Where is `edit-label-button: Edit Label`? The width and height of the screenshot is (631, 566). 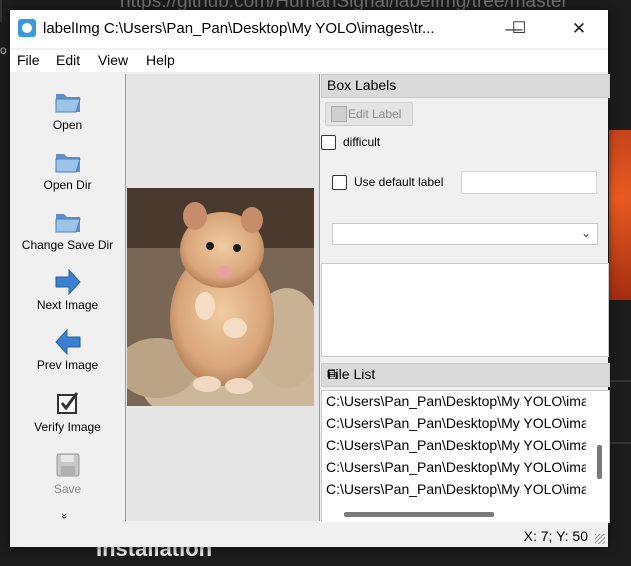
edit-label-button: Edit Label is located at coordinates (369, 114).